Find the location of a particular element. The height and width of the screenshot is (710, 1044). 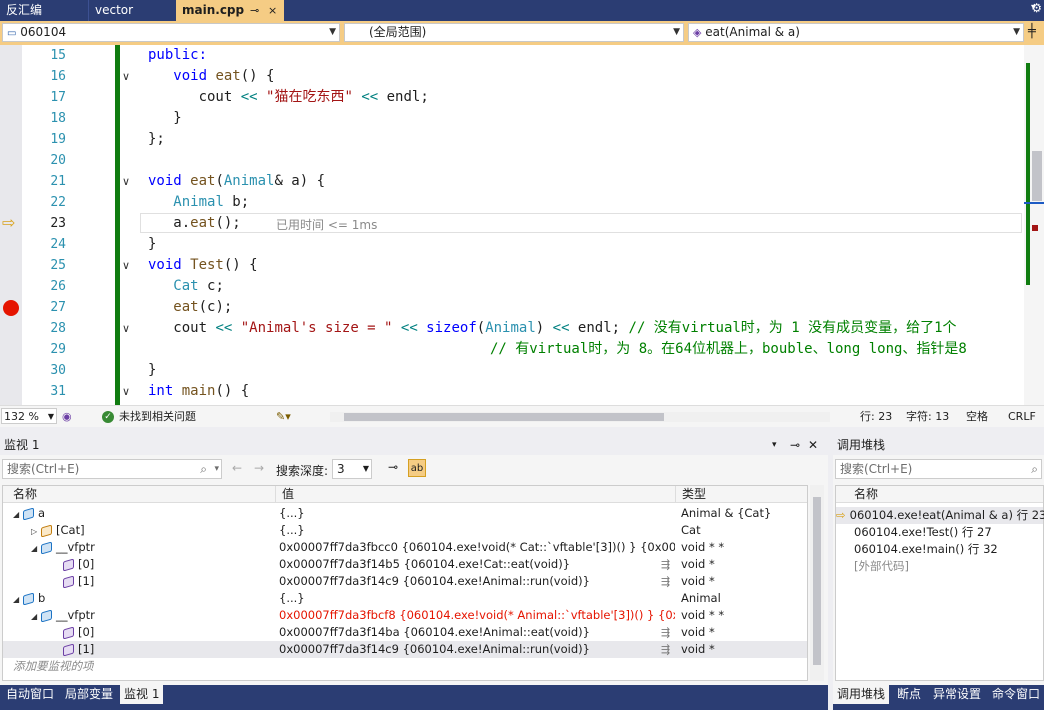

indent-mode: 空格 is located at coordinates (977, 417).